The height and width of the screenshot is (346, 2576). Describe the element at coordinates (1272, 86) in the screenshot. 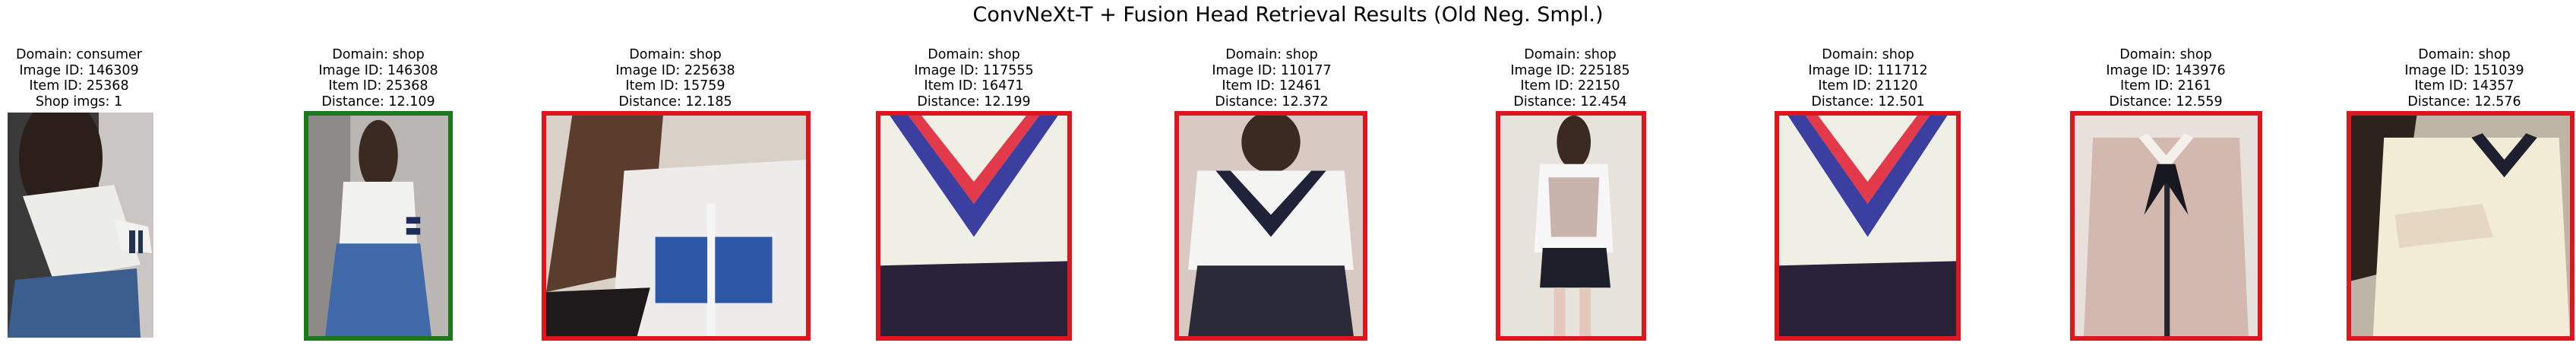

I see `result-item-id: Item ID: 12461` at that location.